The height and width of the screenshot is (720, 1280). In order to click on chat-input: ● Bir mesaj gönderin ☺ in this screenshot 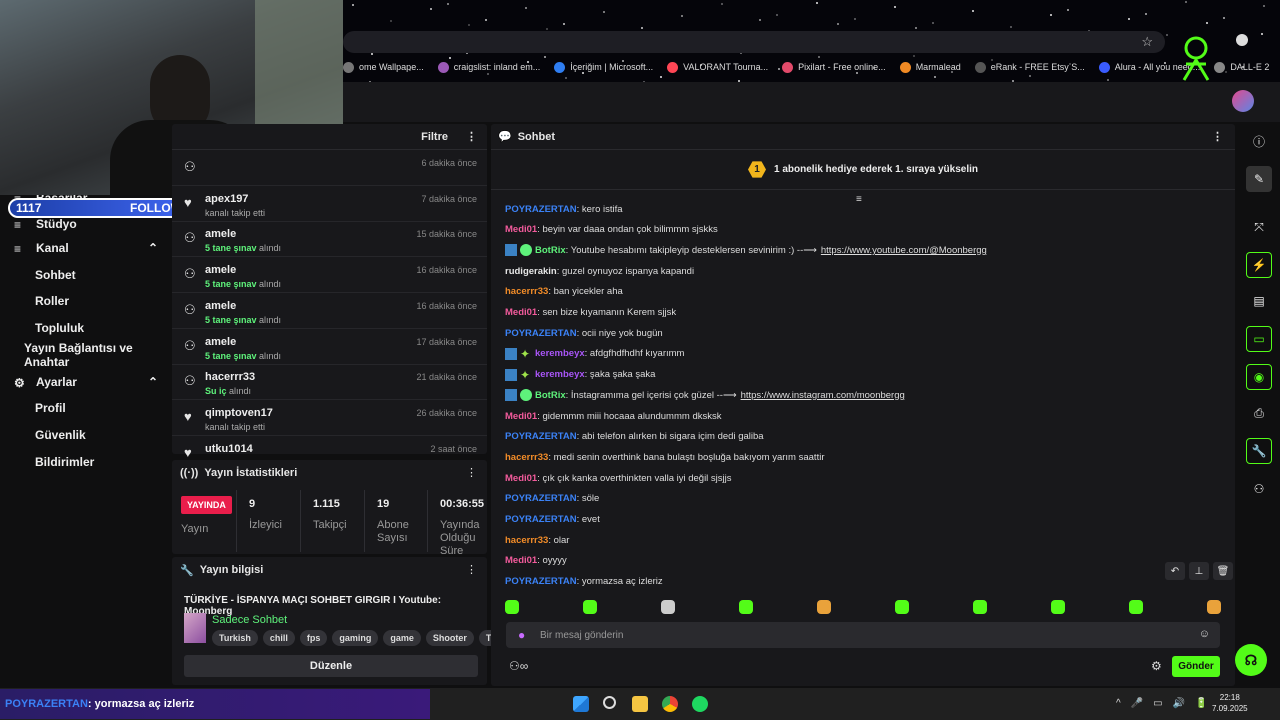, I will do `click(863, 635)`.